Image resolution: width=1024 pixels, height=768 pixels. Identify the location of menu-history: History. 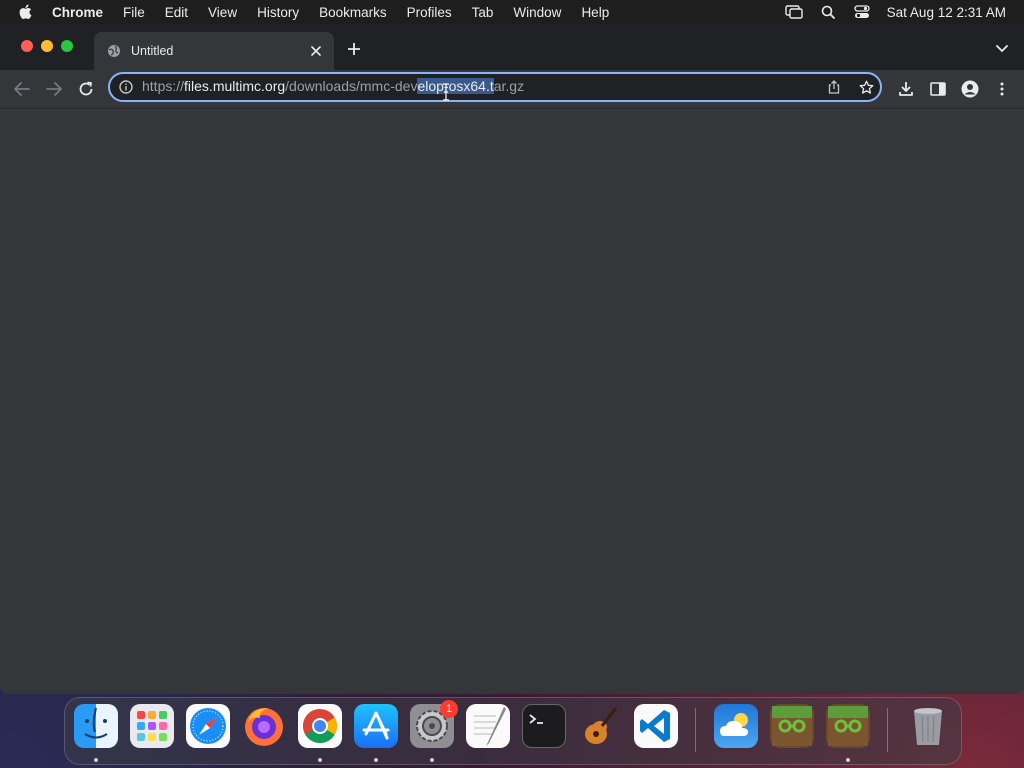
(278, 12).